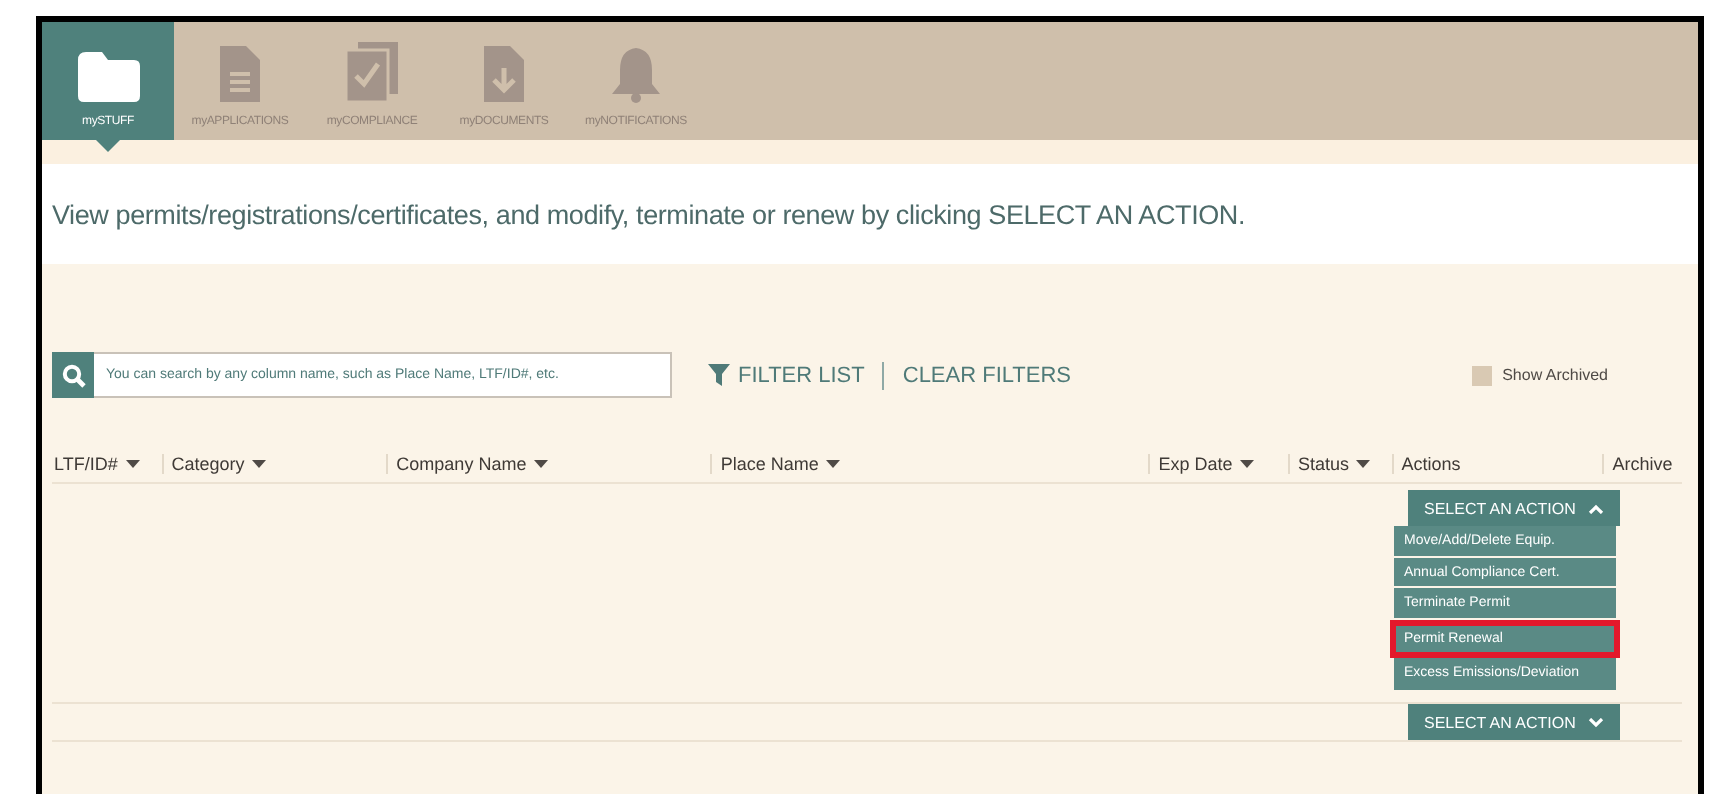 The height and width of the screenshot is (800, 1724). What do you see at coordinates (1323, 463) in the screenshot?
I see `column-header: Status` at bounding box center [1323, 463].